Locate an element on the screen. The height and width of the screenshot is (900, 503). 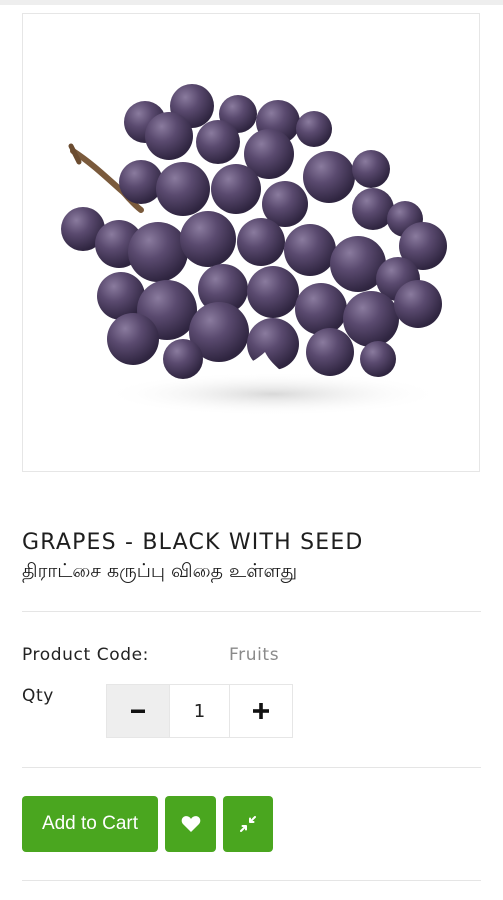
quantity-stepper: 1 is located at coordinates (199, 711).